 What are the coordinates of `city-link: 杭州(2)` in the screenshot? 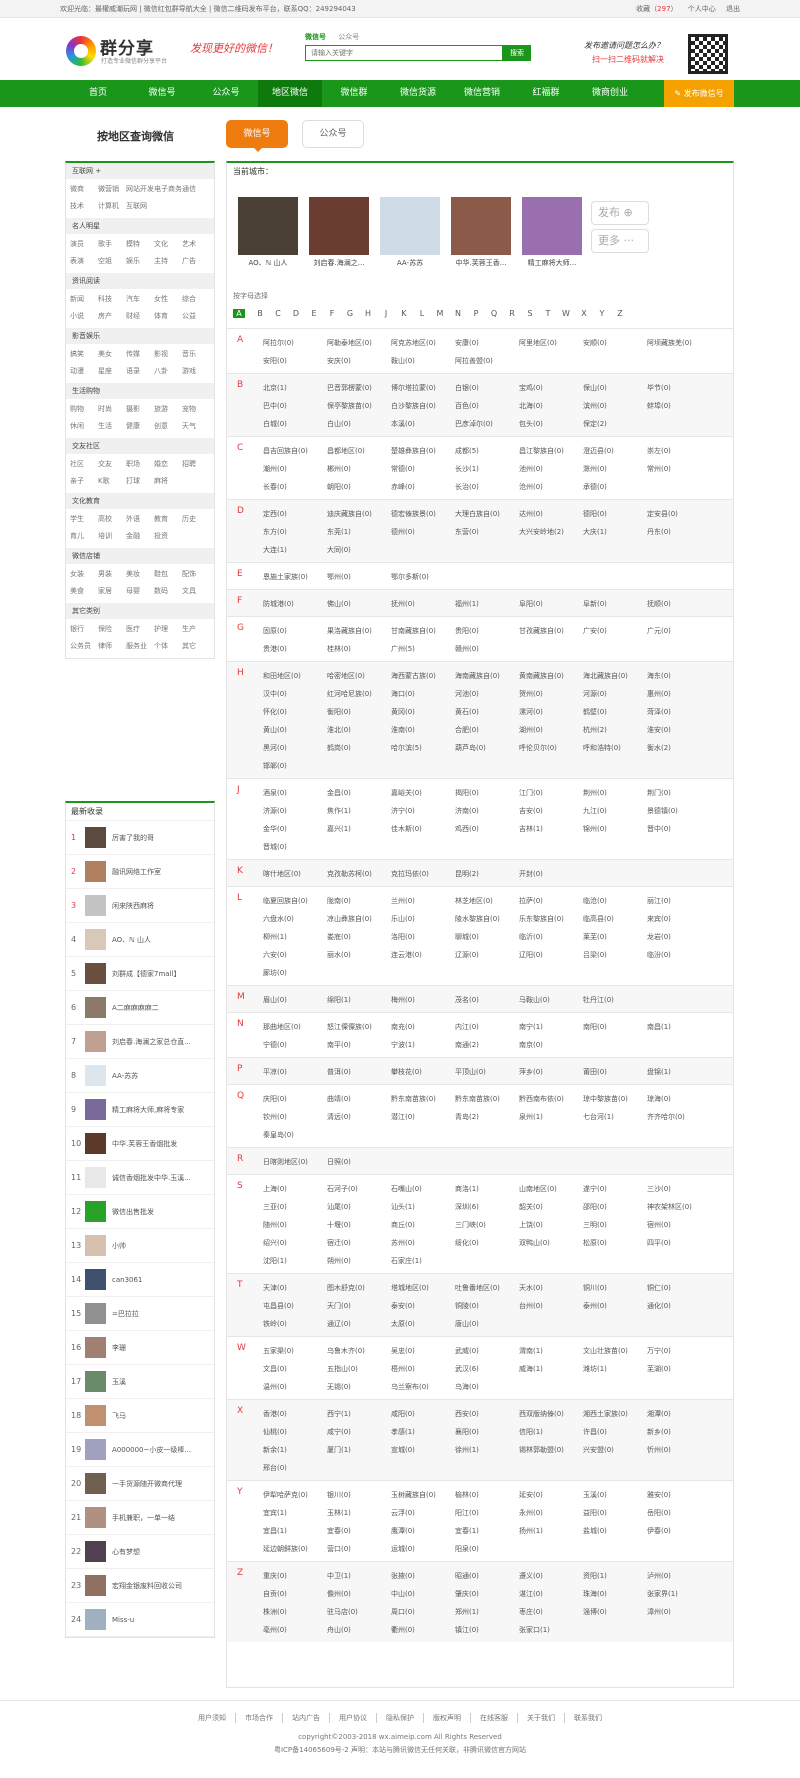 It's located at (615, 730).